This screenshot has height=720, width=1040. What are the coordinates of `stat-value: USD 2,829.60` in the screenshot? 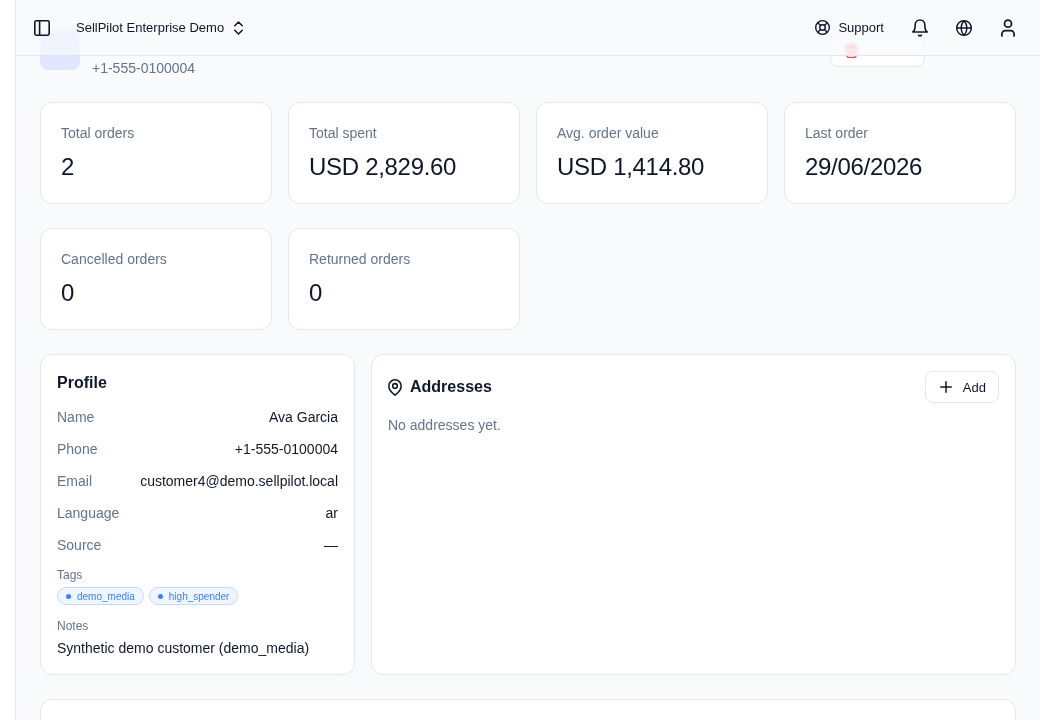 It's located at (383, 167).